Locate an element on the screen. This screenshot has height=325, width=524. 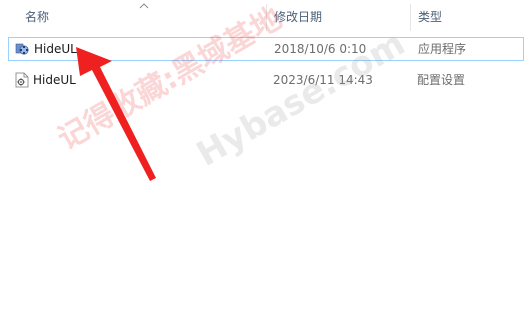
file-type: 配置设置 is located at coordinates (441, 80).